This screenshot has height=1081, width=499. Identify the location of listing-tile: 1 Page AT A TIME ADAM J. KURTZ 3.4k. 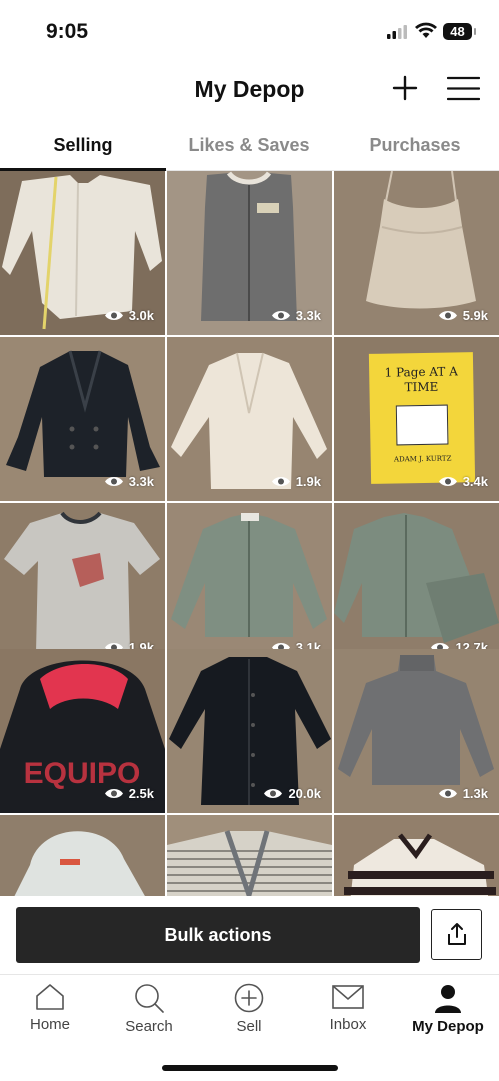
(416, 419).